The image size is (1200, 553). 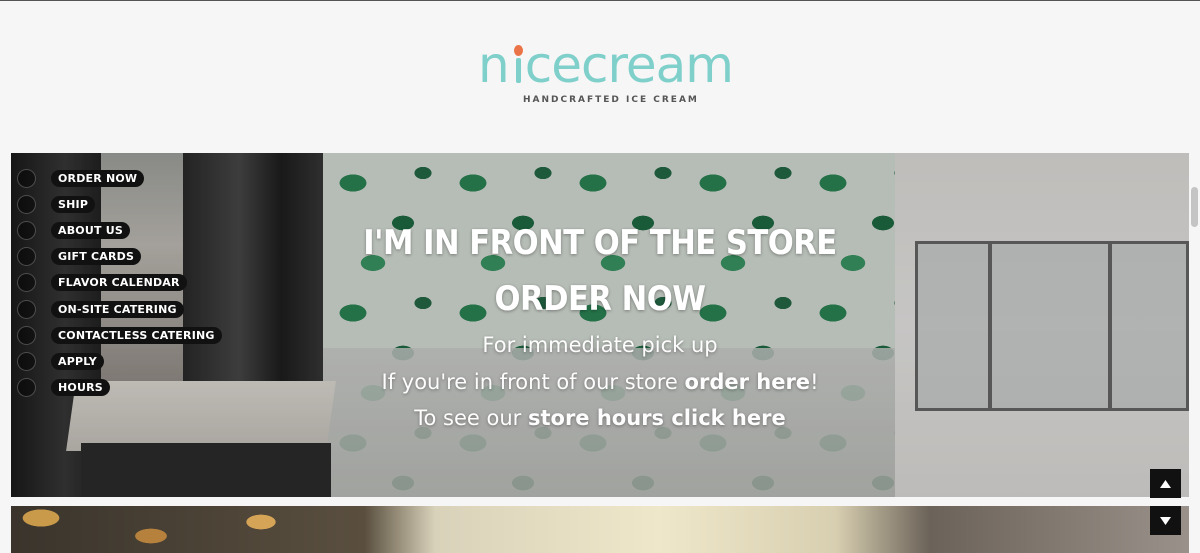 I want to click on nav-item-ship: SHIP, so click(x=119, y=204).